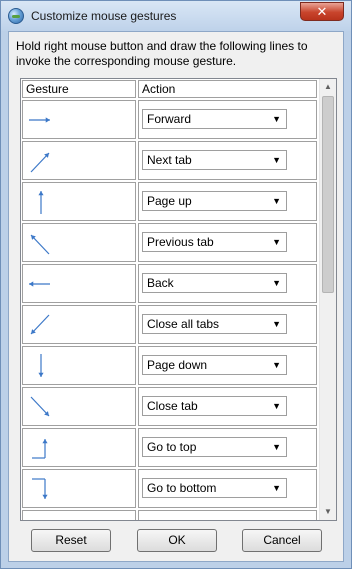 Image resolution: width=352 pixels, height=569 pixels. I want to click on close-button: ✕, so click(322, 11).